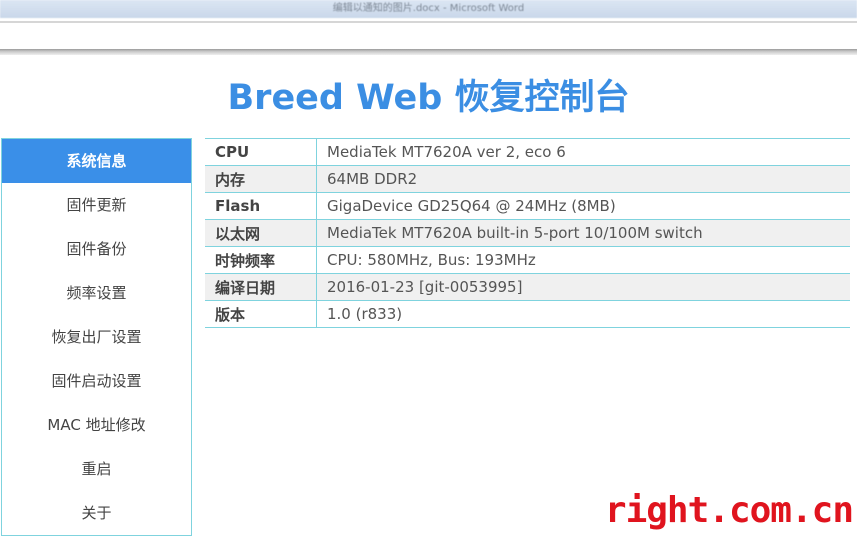  I want to click on row-key-version: 版本, so click(261, 314).